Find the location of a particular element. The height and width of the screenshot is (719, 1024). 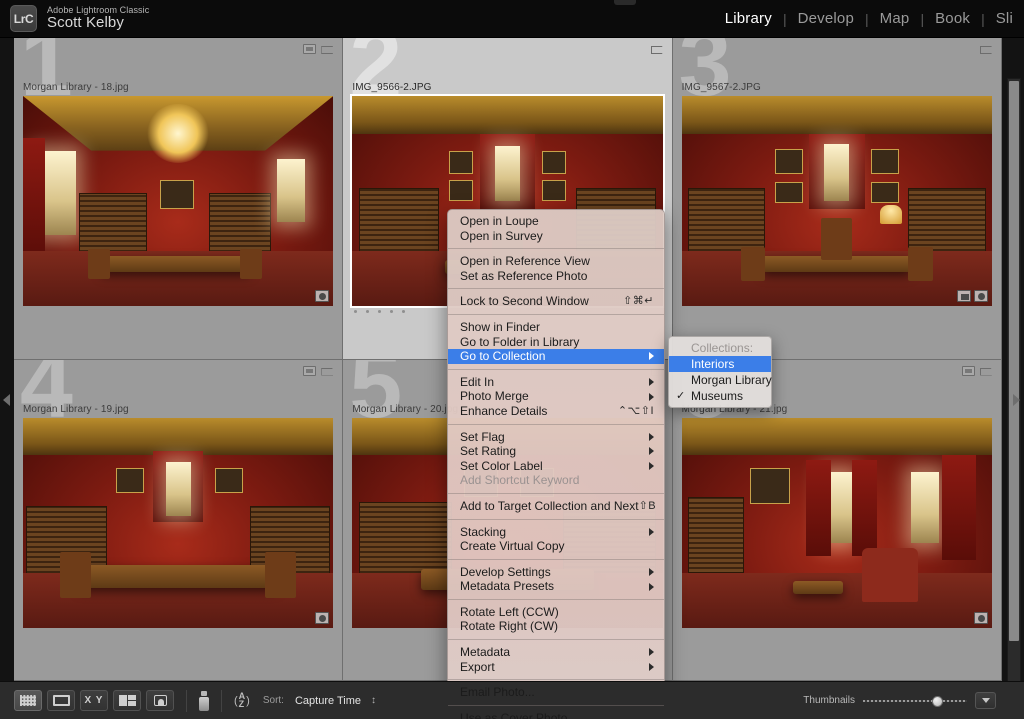

compare-view-button: X Y is located at coordinates (94, 700).